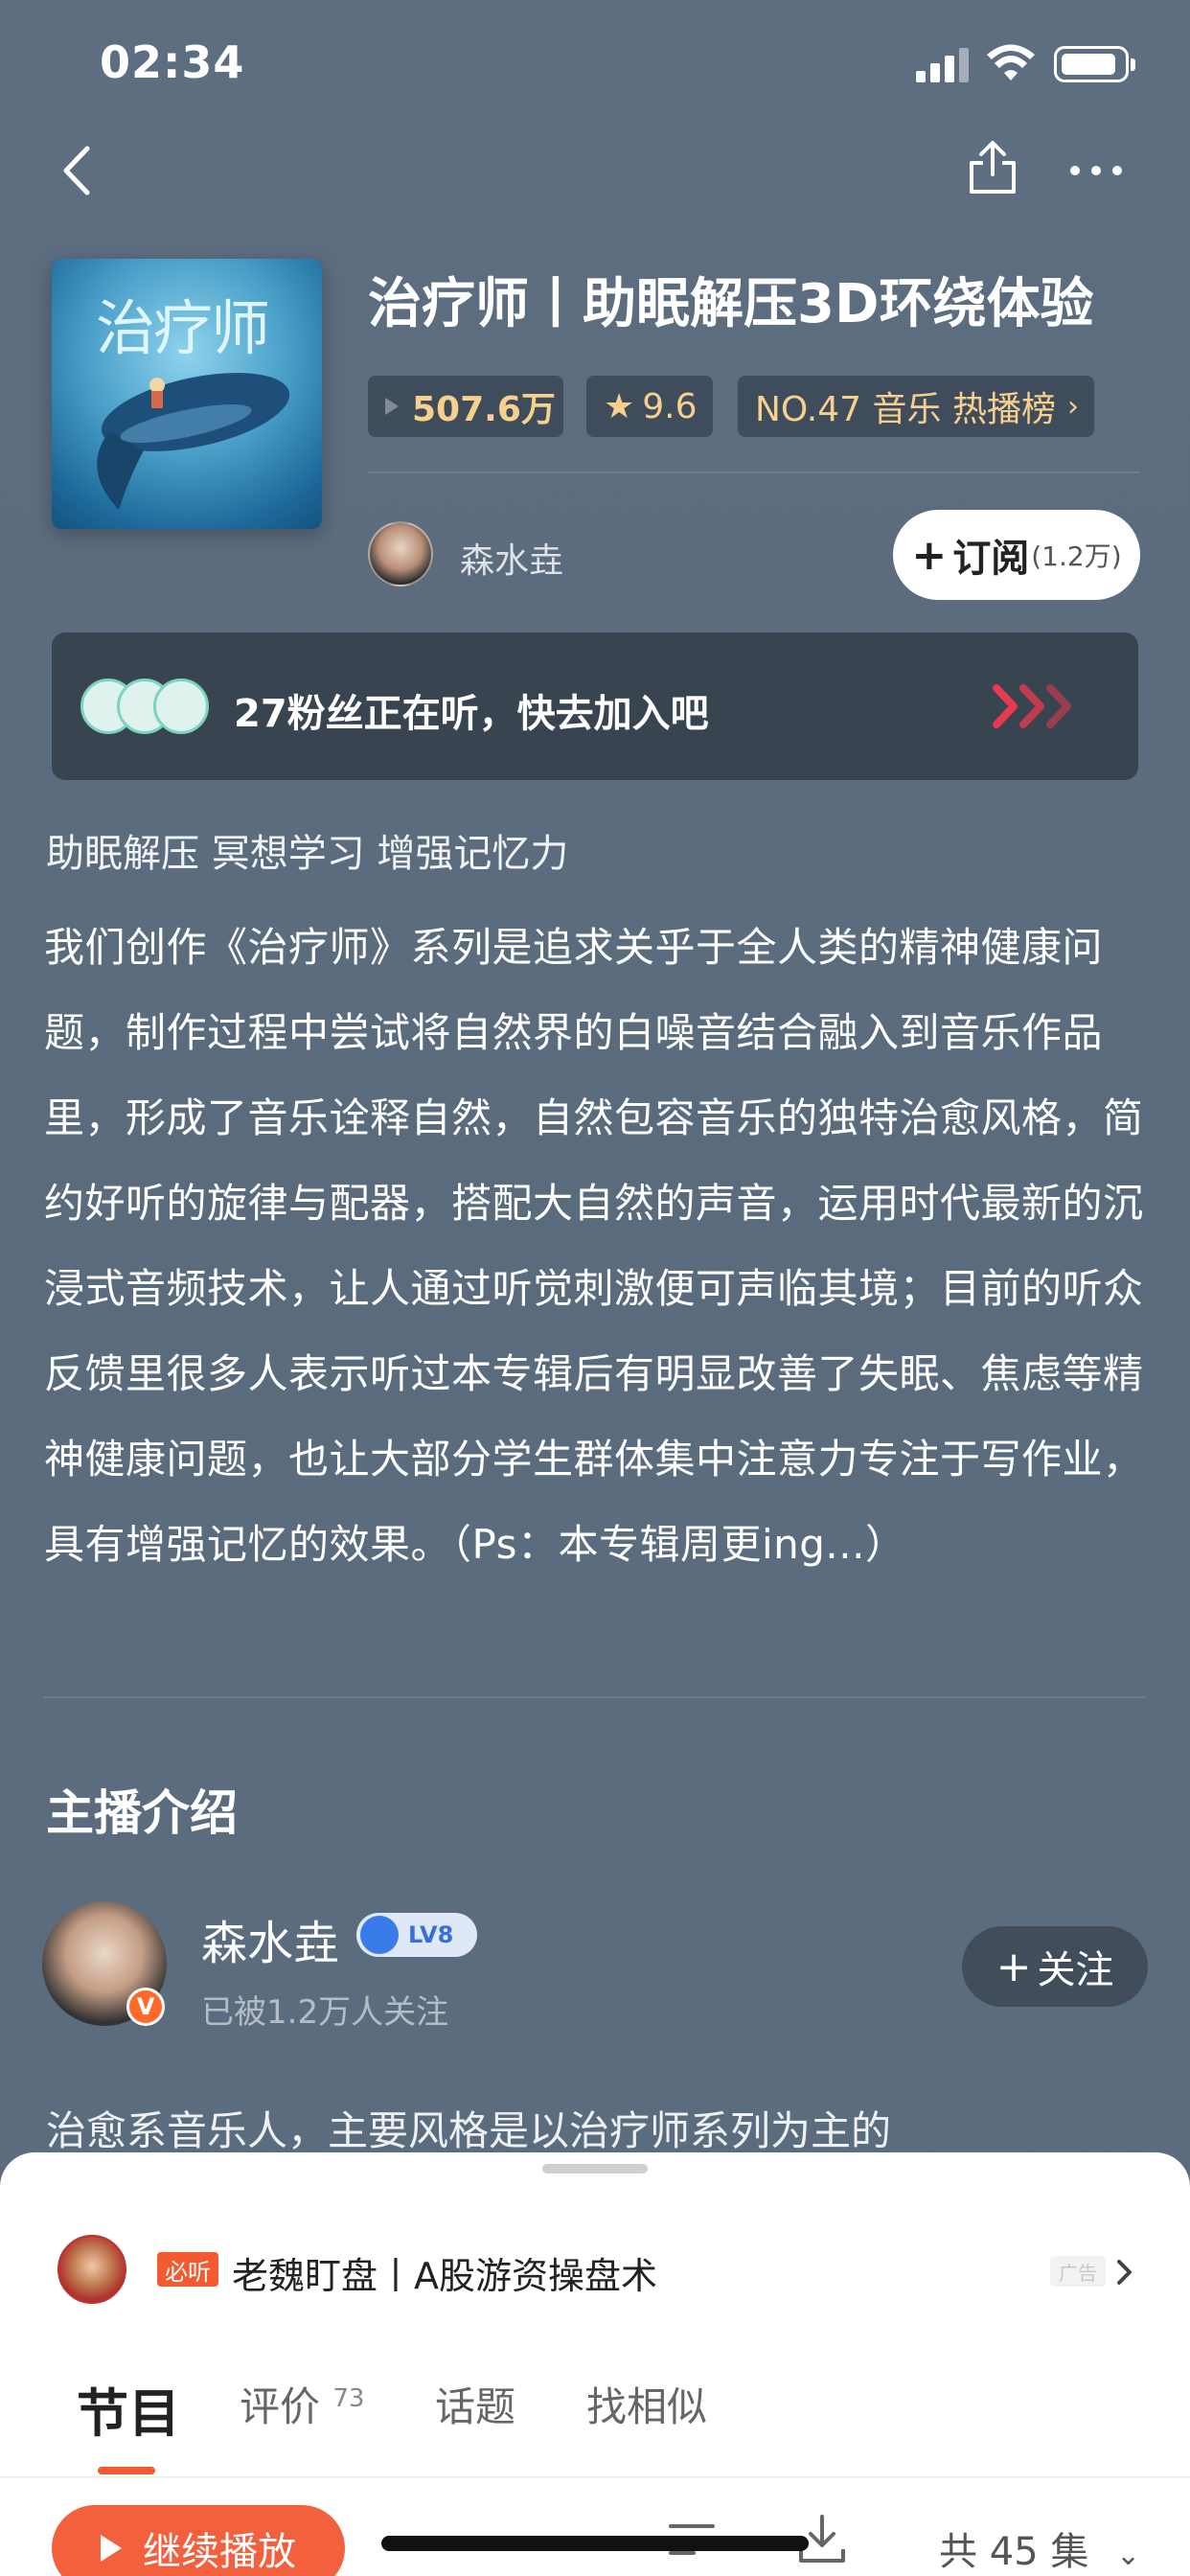 Image resolution: width=1190 pixels, height=2576 pixels. I want to click on tab-reviews: 评价 73, so click(302, 2404).